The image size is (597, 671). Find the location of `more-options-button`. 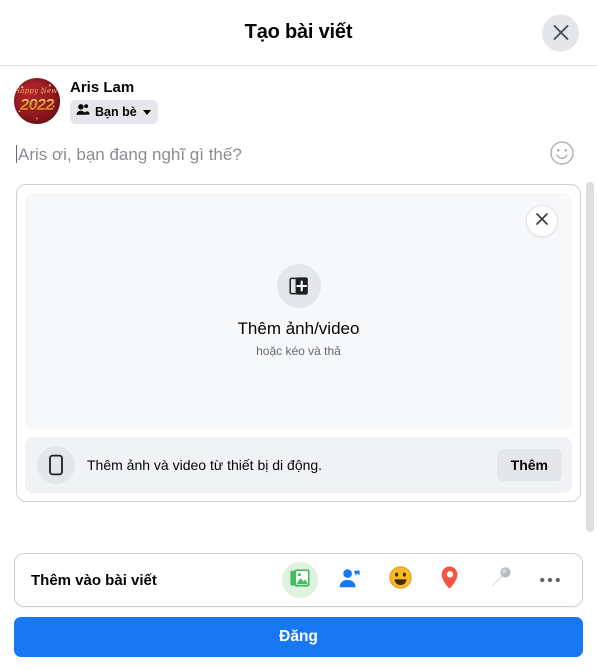

more-options-button is located at coordinates (550, 580).